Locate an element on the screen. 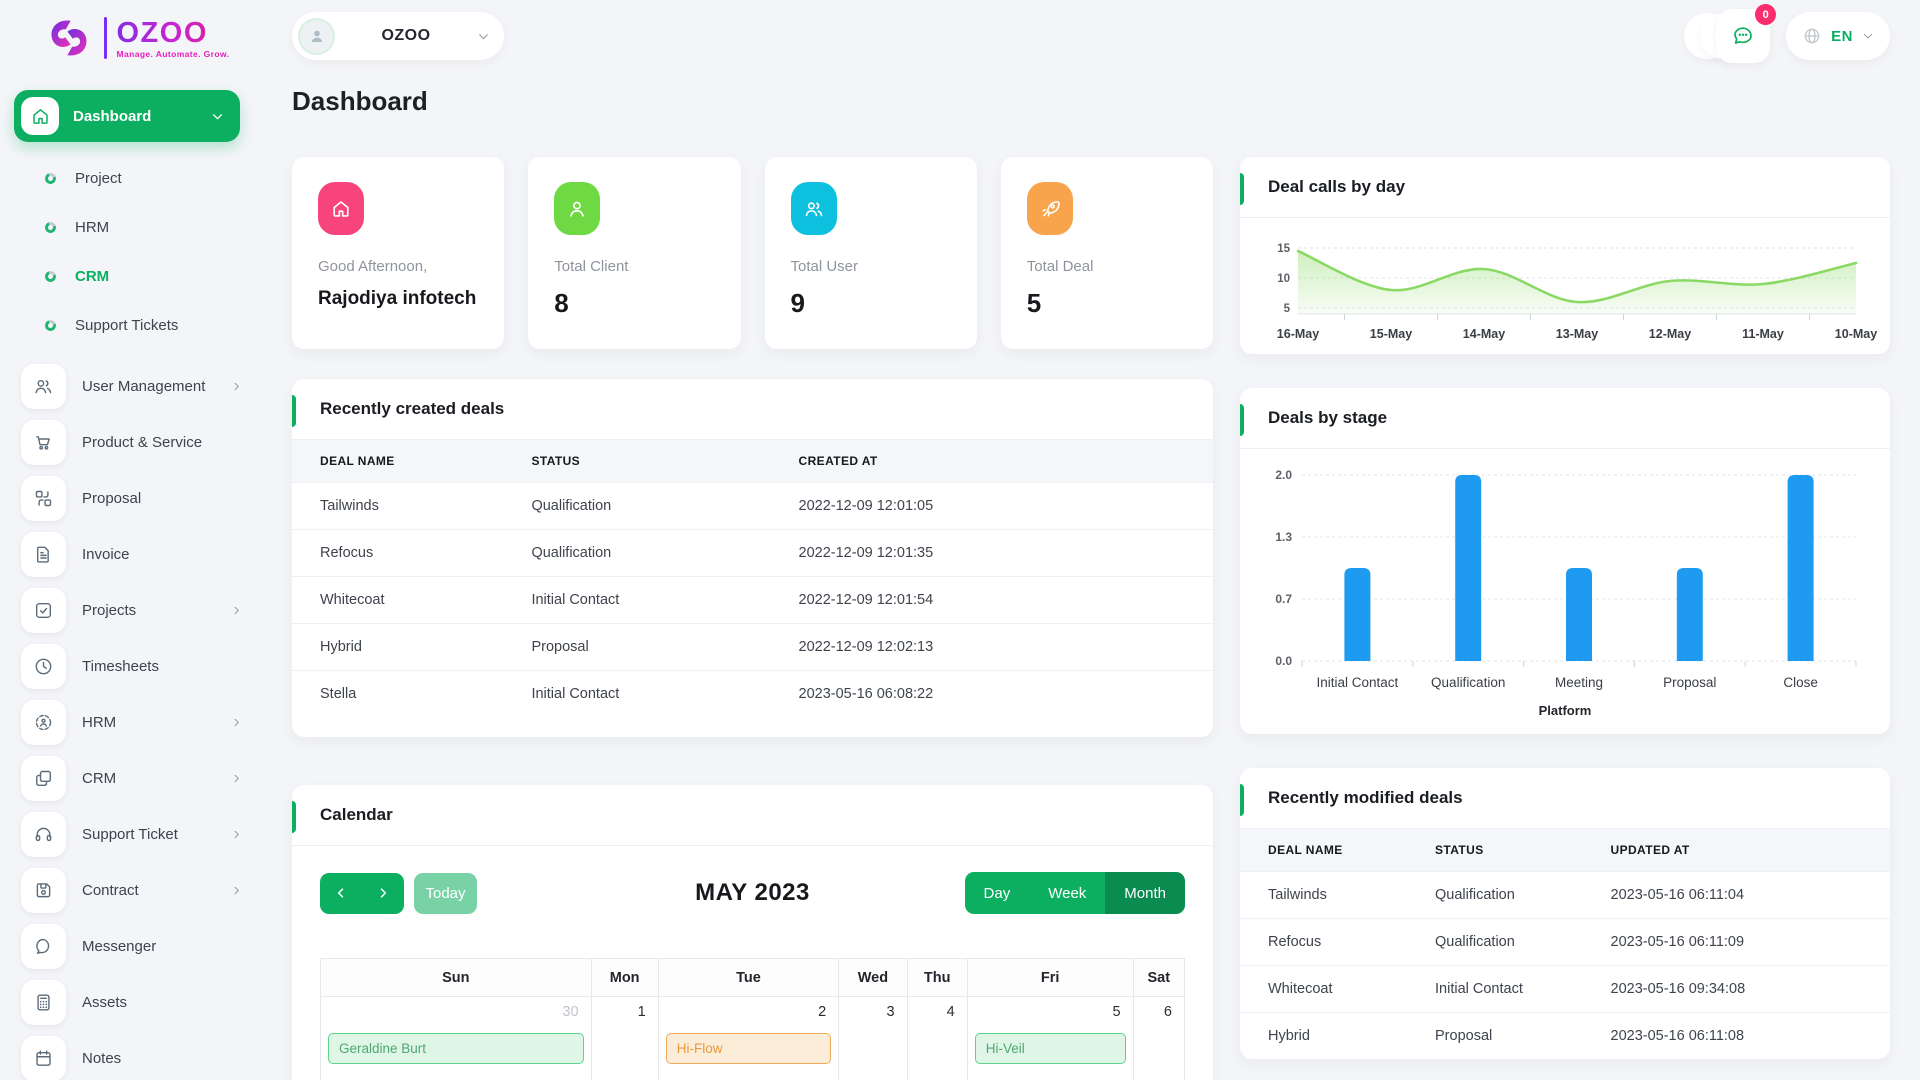 This screenshot has height=1080, width=1920. sidebar-item-timesheets: Timesheets is located at coordinates (131, 666).